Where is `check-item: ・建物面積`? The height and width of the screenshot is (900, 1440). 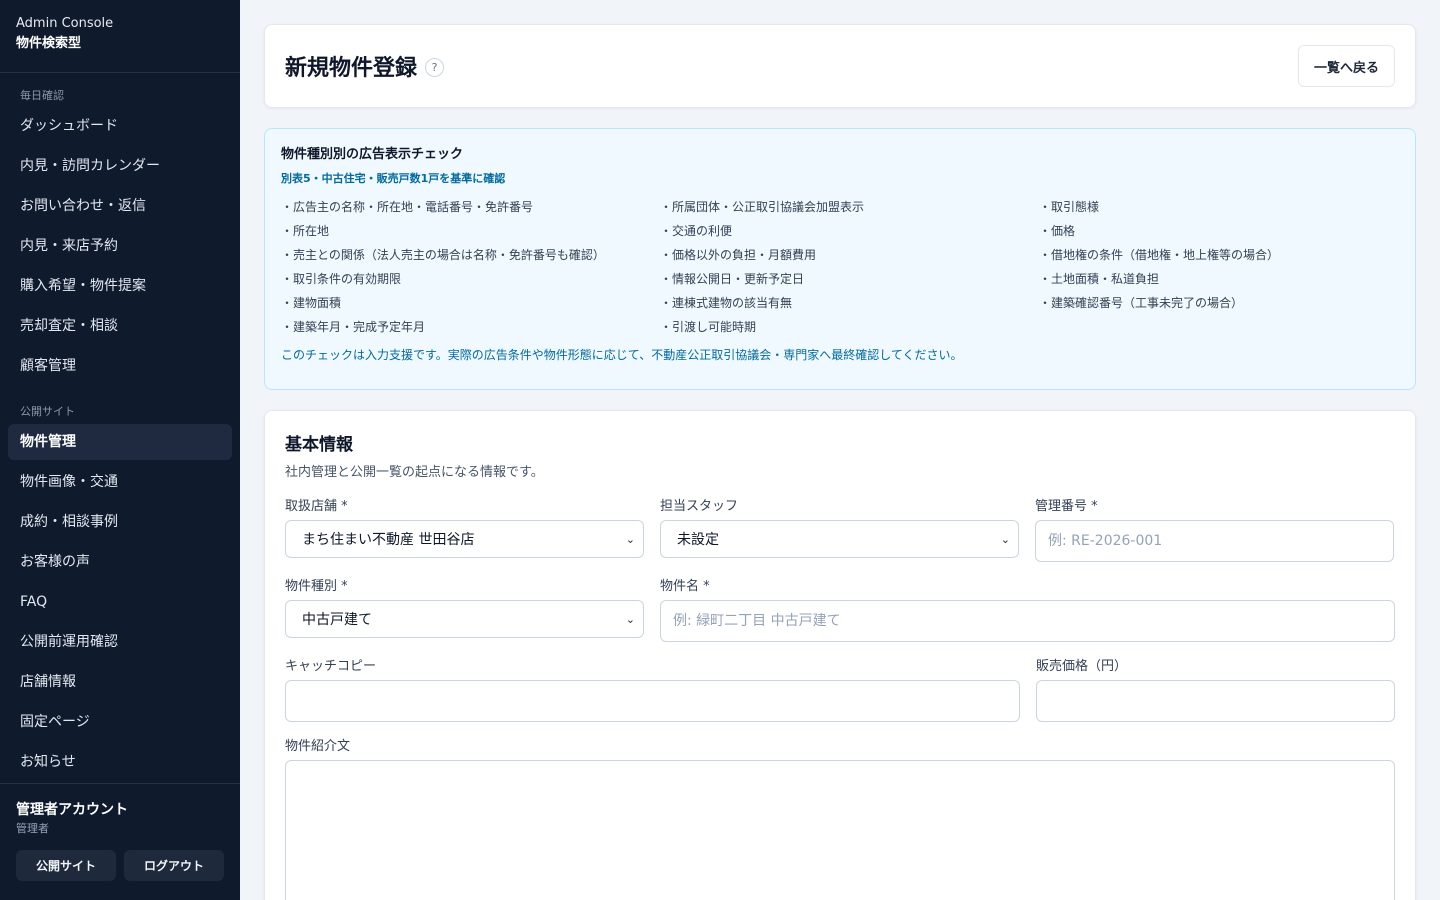 check-item: ・建物面積 is located at coordinates (311, 303).